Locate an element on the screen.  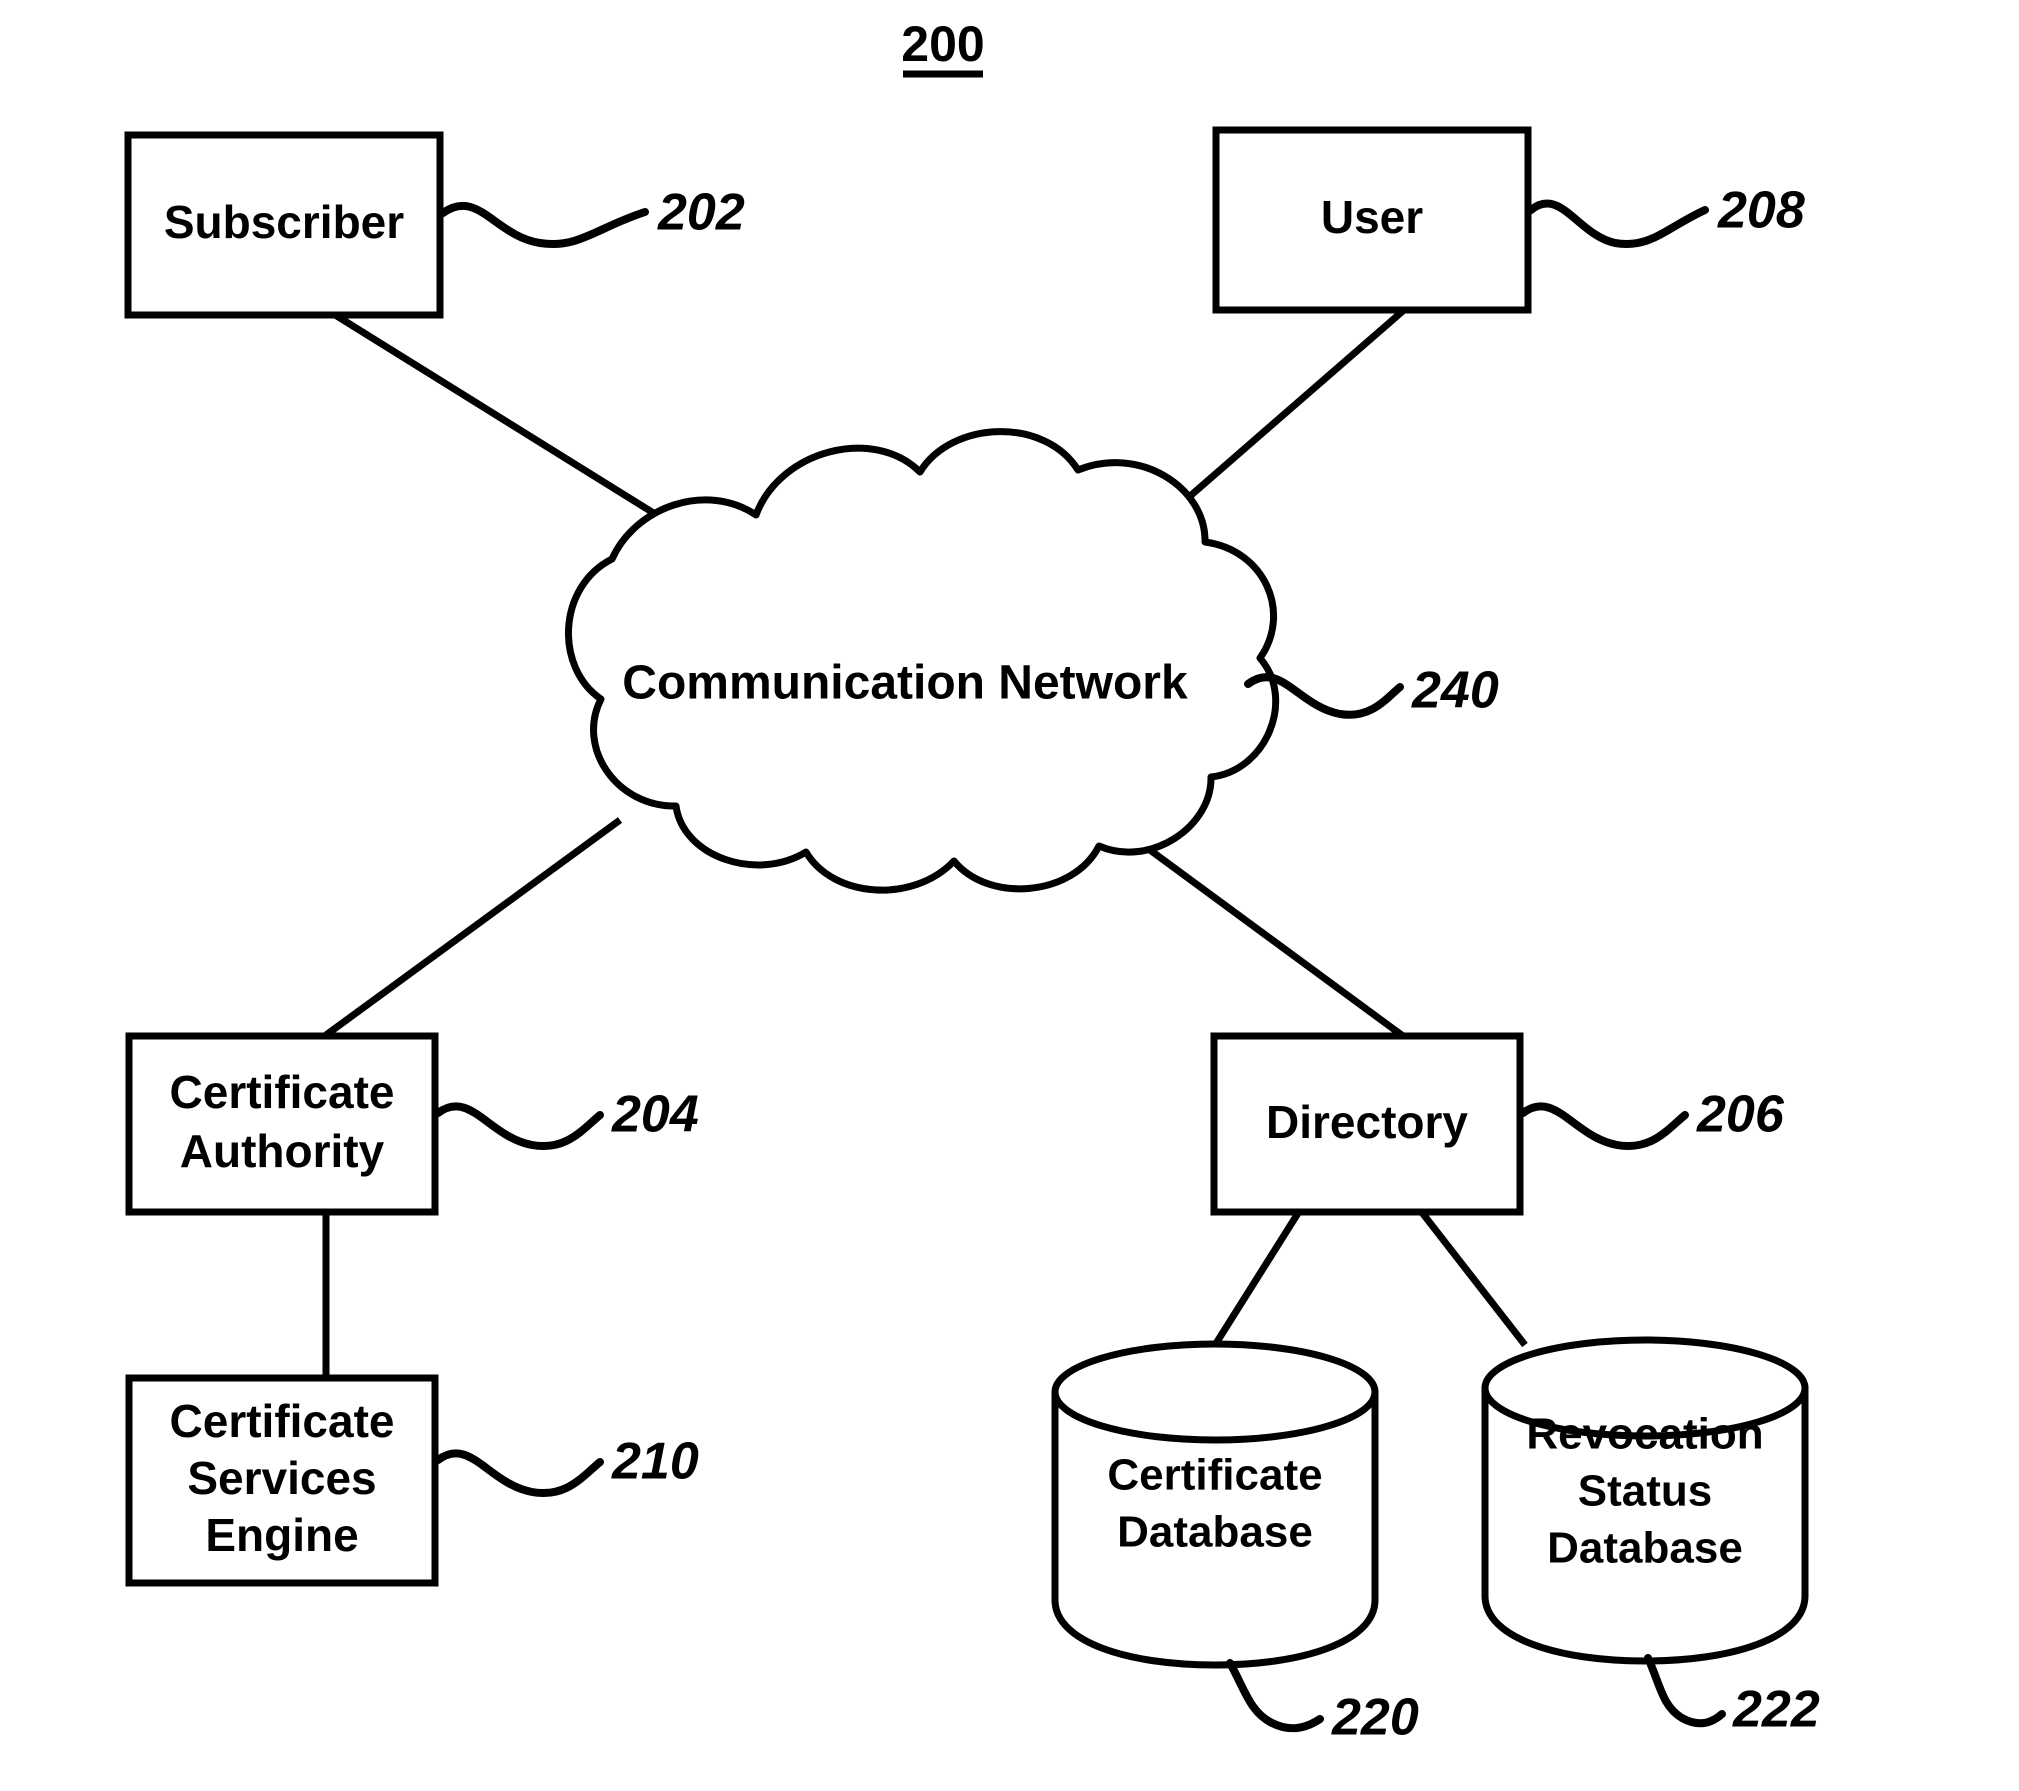
certificate-services-engine-label-line2: Services is located at coordinates (281, 1478).